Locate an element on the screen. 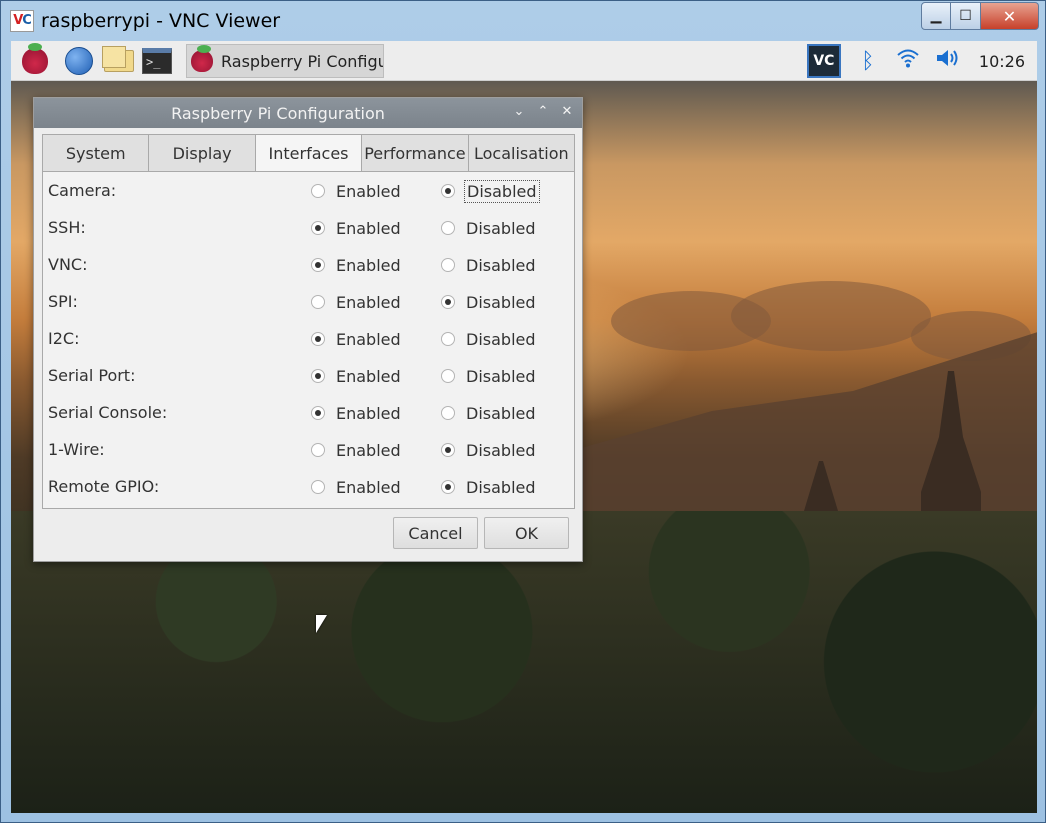 Image resolution: width=1046 pixels, height=823 pixels. vnc-server-icon: VC is located at coordinates (823, 61).